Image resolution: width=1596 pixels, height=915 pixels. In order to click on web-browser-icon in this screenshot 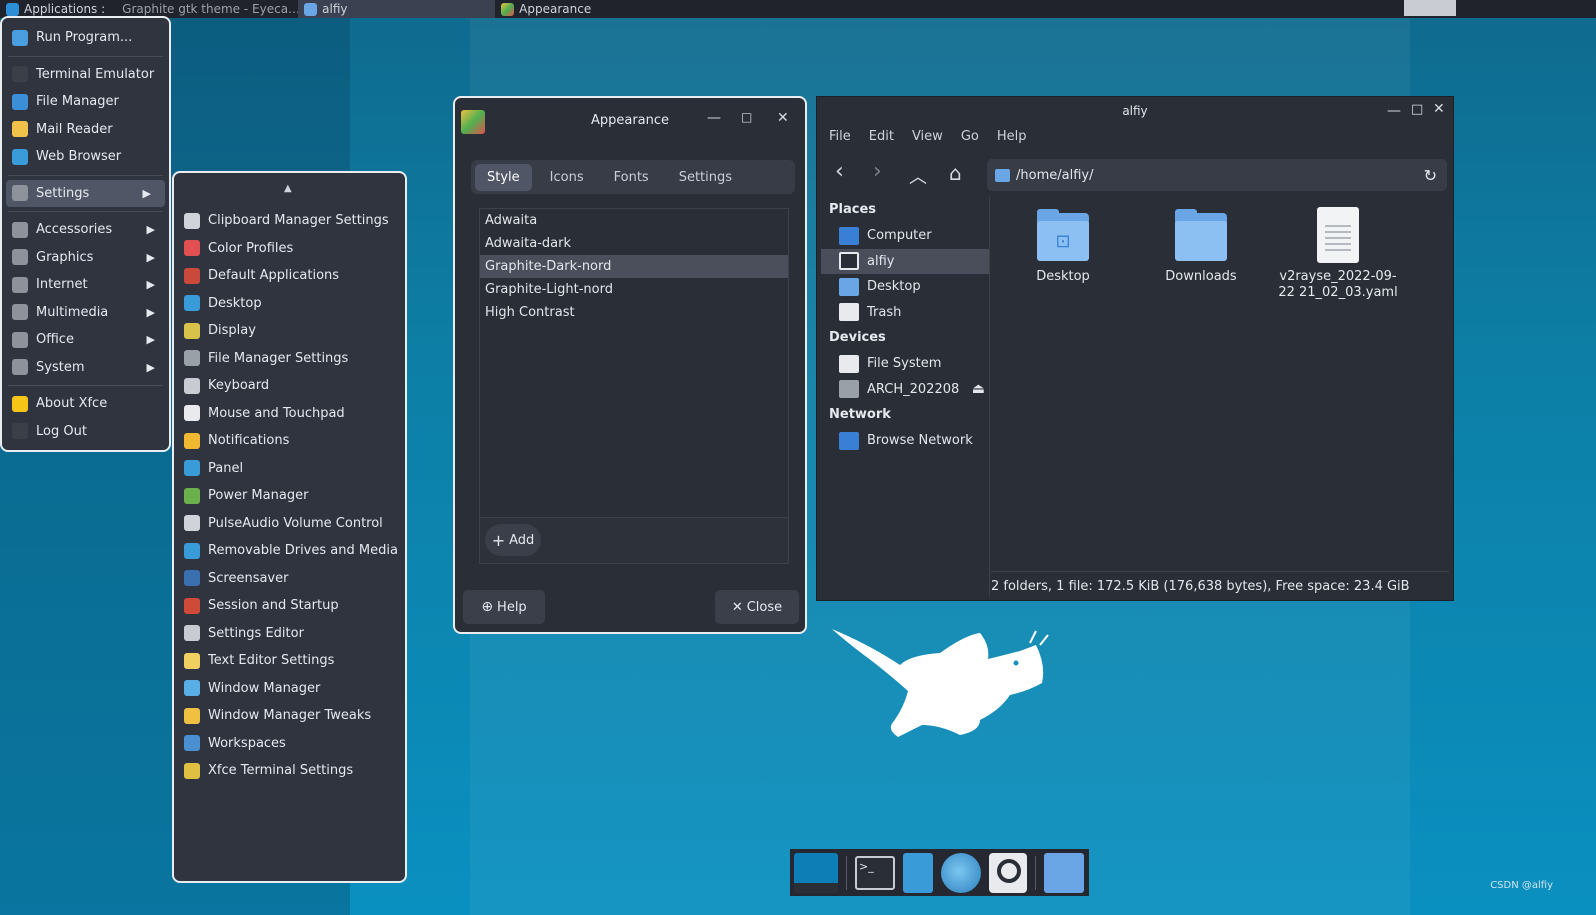, I will do `click(961, 872)`.